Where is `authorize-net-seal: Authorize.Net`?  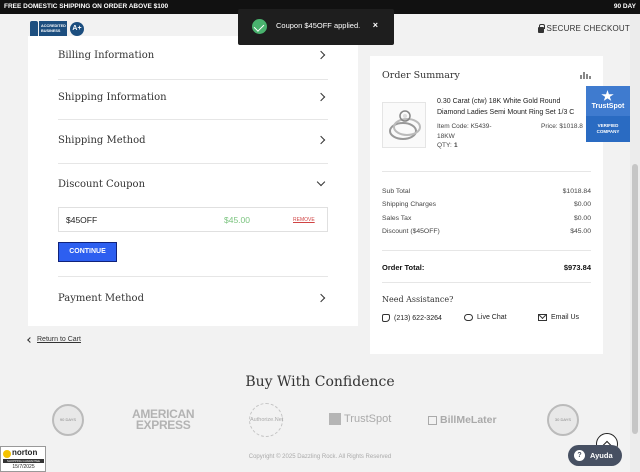 authorize-net-seal: Authorize.Net is located at coordinates (266, 420).